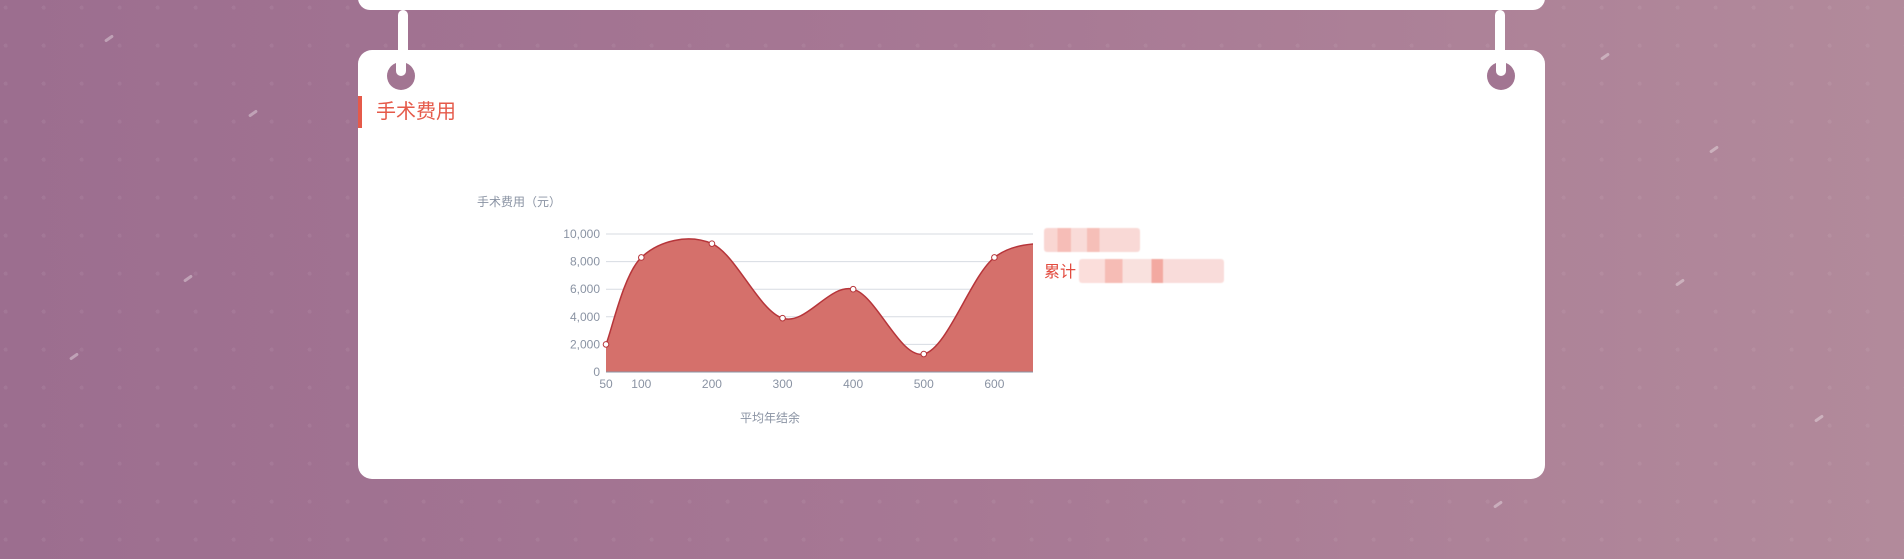 Image resolution: width=1904 pixels, height=559 pixels. What do you see at coordinates (835, 305) in the screenshot?
I see `cost-area` at bounding box center [835, 305].